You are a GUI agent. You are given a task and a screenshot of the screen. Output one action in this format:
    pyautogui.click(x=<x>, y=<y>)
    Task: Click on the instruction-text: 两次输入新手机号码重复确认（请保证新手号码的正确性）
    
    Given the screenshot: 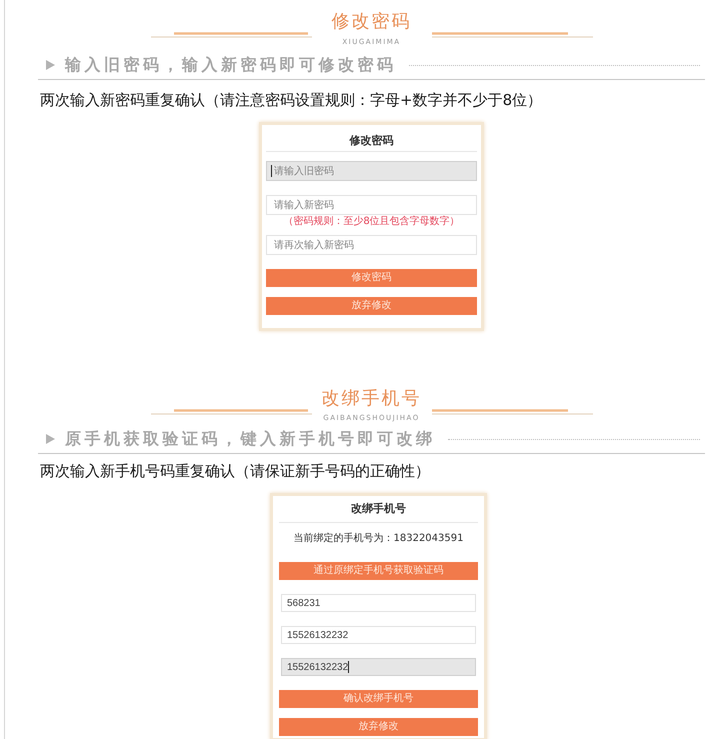 What is the action you would take?
    pyautogui.click(x=235, y=471)
    